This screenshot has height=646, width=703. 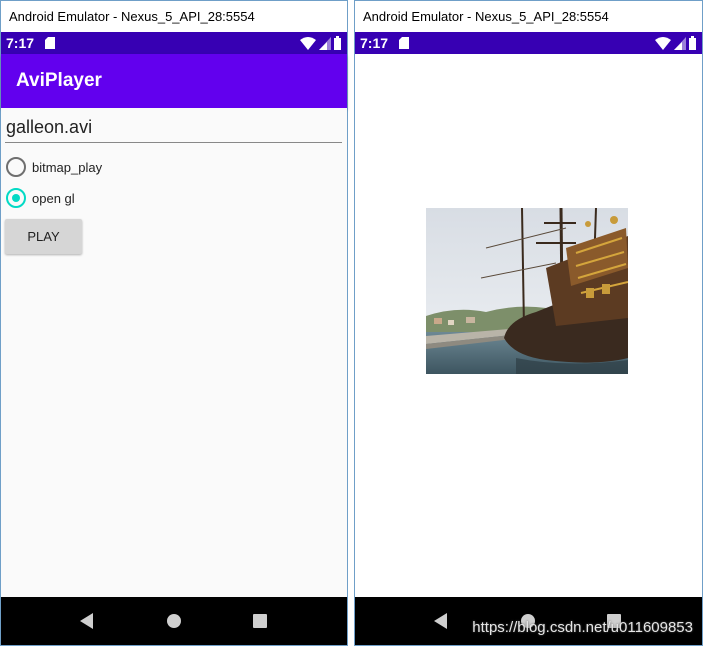 What do you see at coordinates (173, 127) in the screenshot?
I see `filename-input: galleon.avi` at bounding box center [173, 127].